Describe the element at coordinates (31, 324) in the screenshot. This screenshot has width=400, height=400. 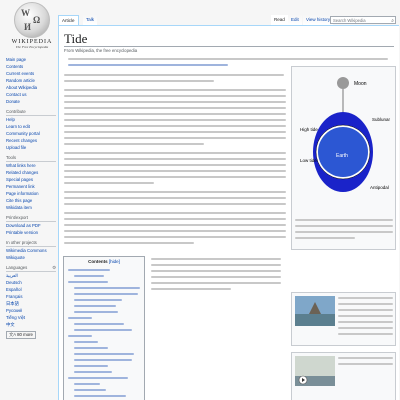
I see `sidebar-language-item: 中文` at that location.